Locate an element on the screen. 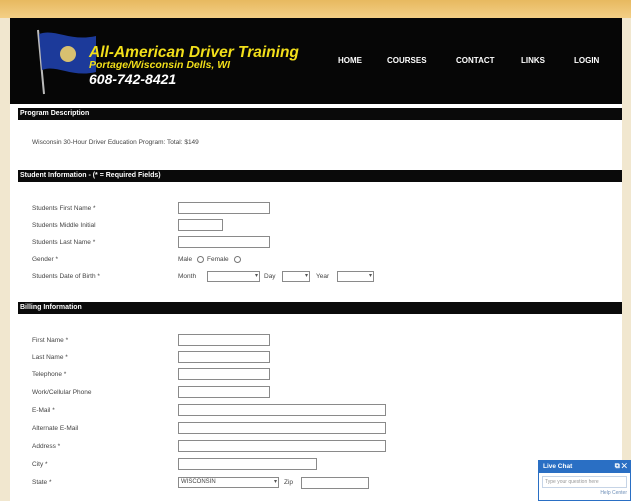 The height and width of the screenshot is (501, 631). gender-male-radio is located at coordinates (200, 259).